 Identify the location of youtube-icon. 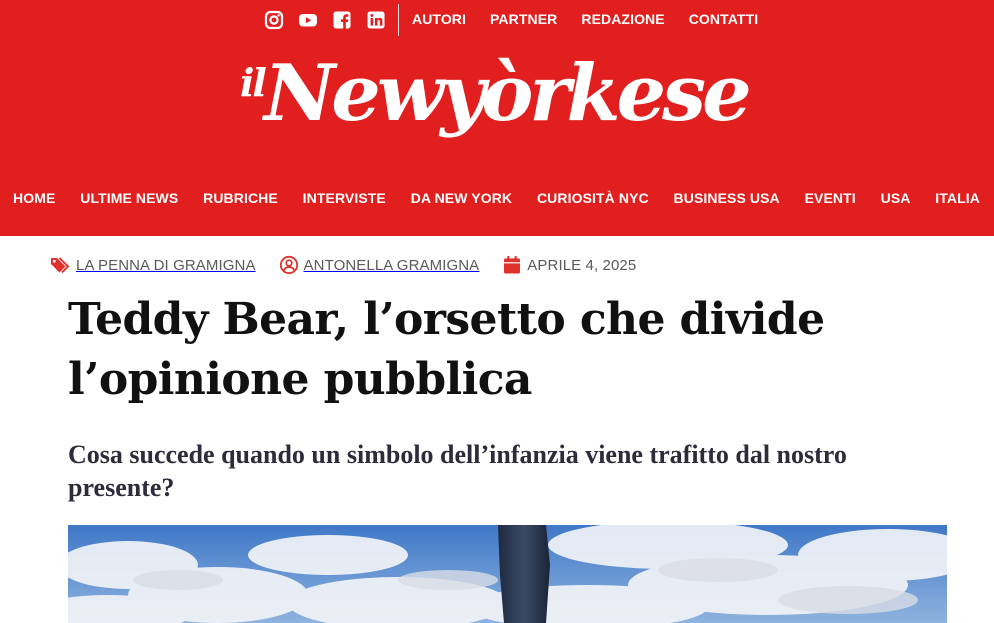
(308, 20).